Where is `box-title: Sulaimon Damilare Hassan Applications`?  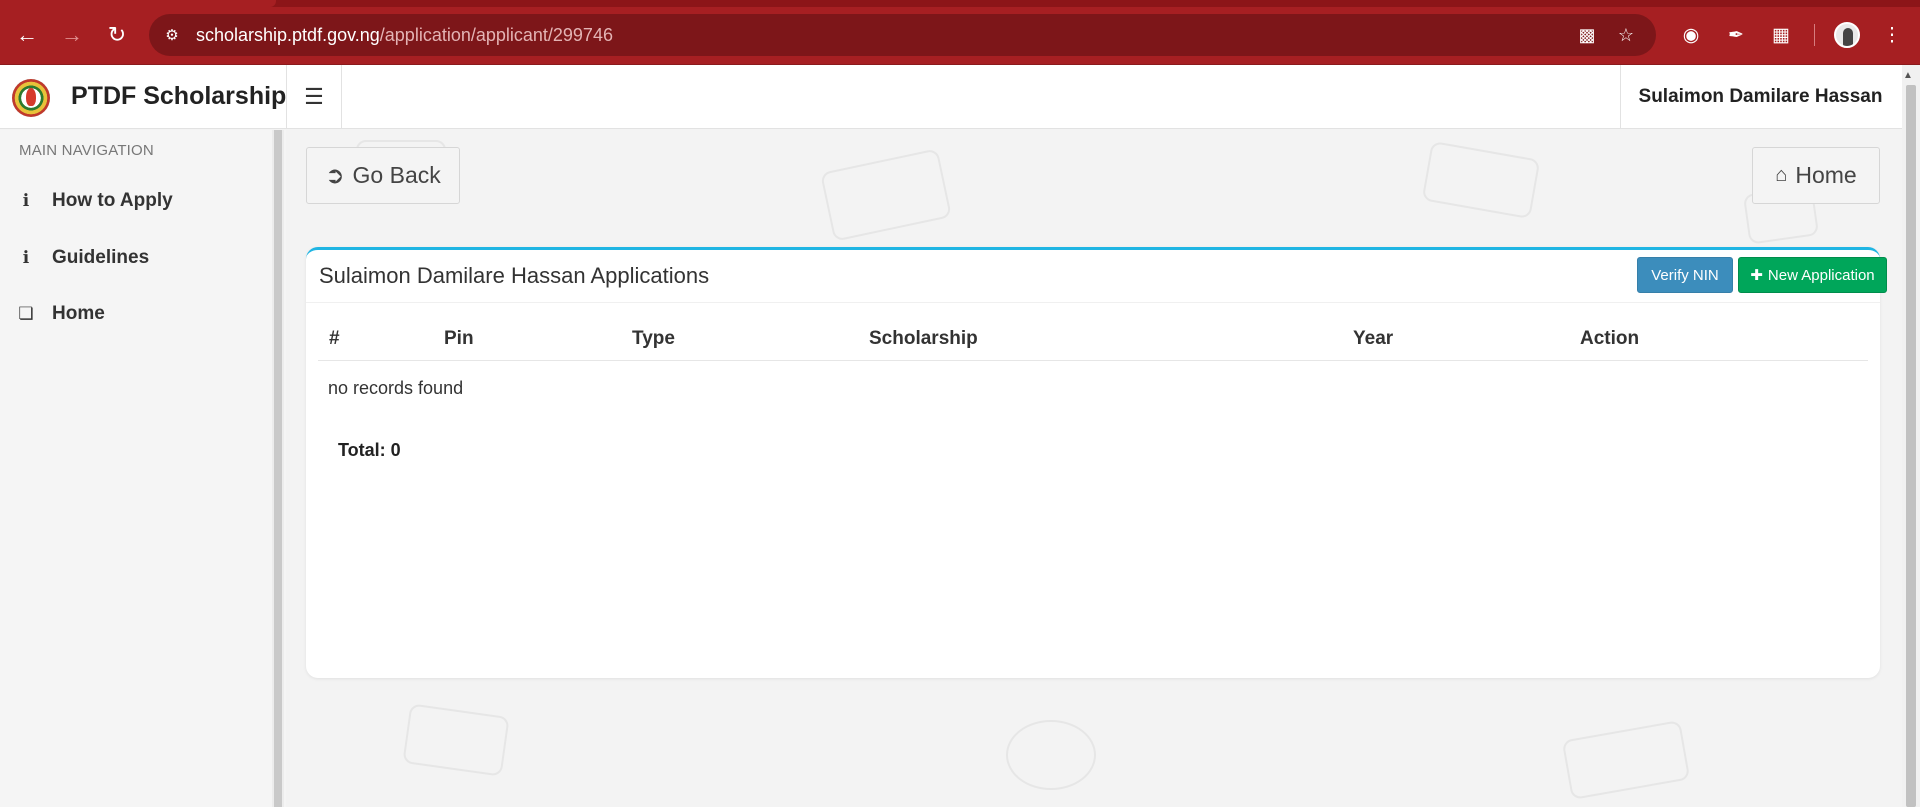 box-title: Sulaimon Damilare Hassan Applications is located at coordinates (514, 275).